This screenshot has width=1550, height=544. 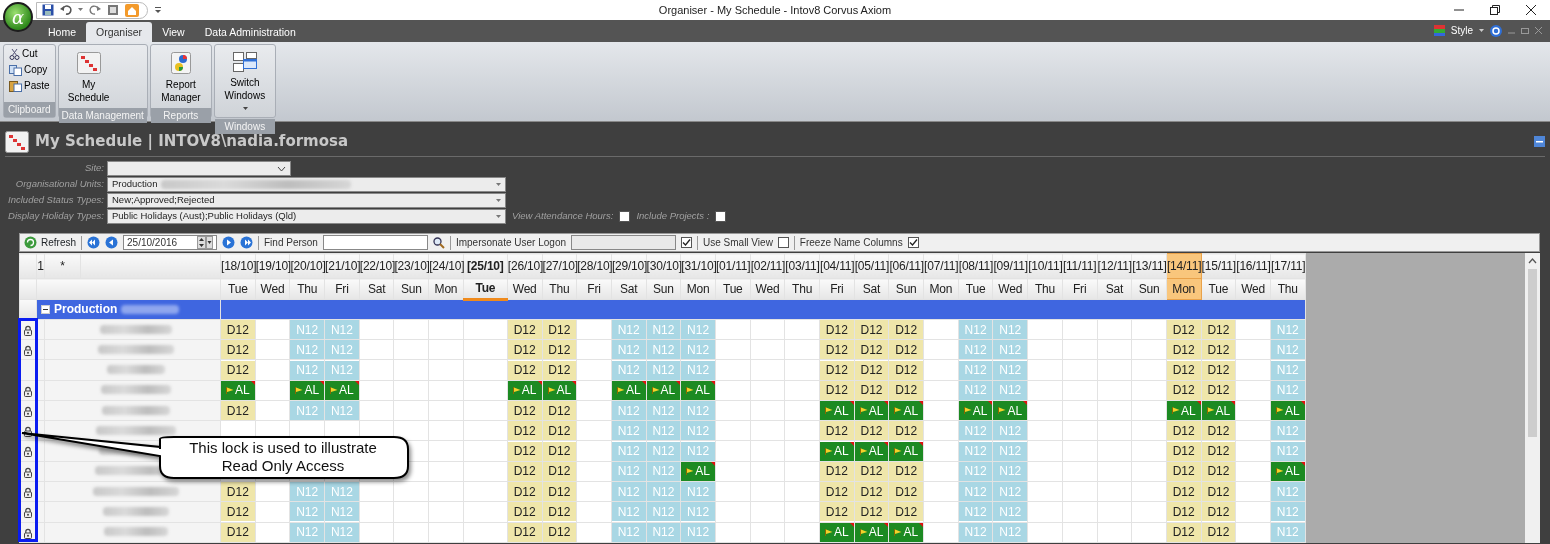 What do you see at coordinates (170, 242) in the screenshot?
I see `date-field: 25/10/2016` at bounding box center [170, 242].